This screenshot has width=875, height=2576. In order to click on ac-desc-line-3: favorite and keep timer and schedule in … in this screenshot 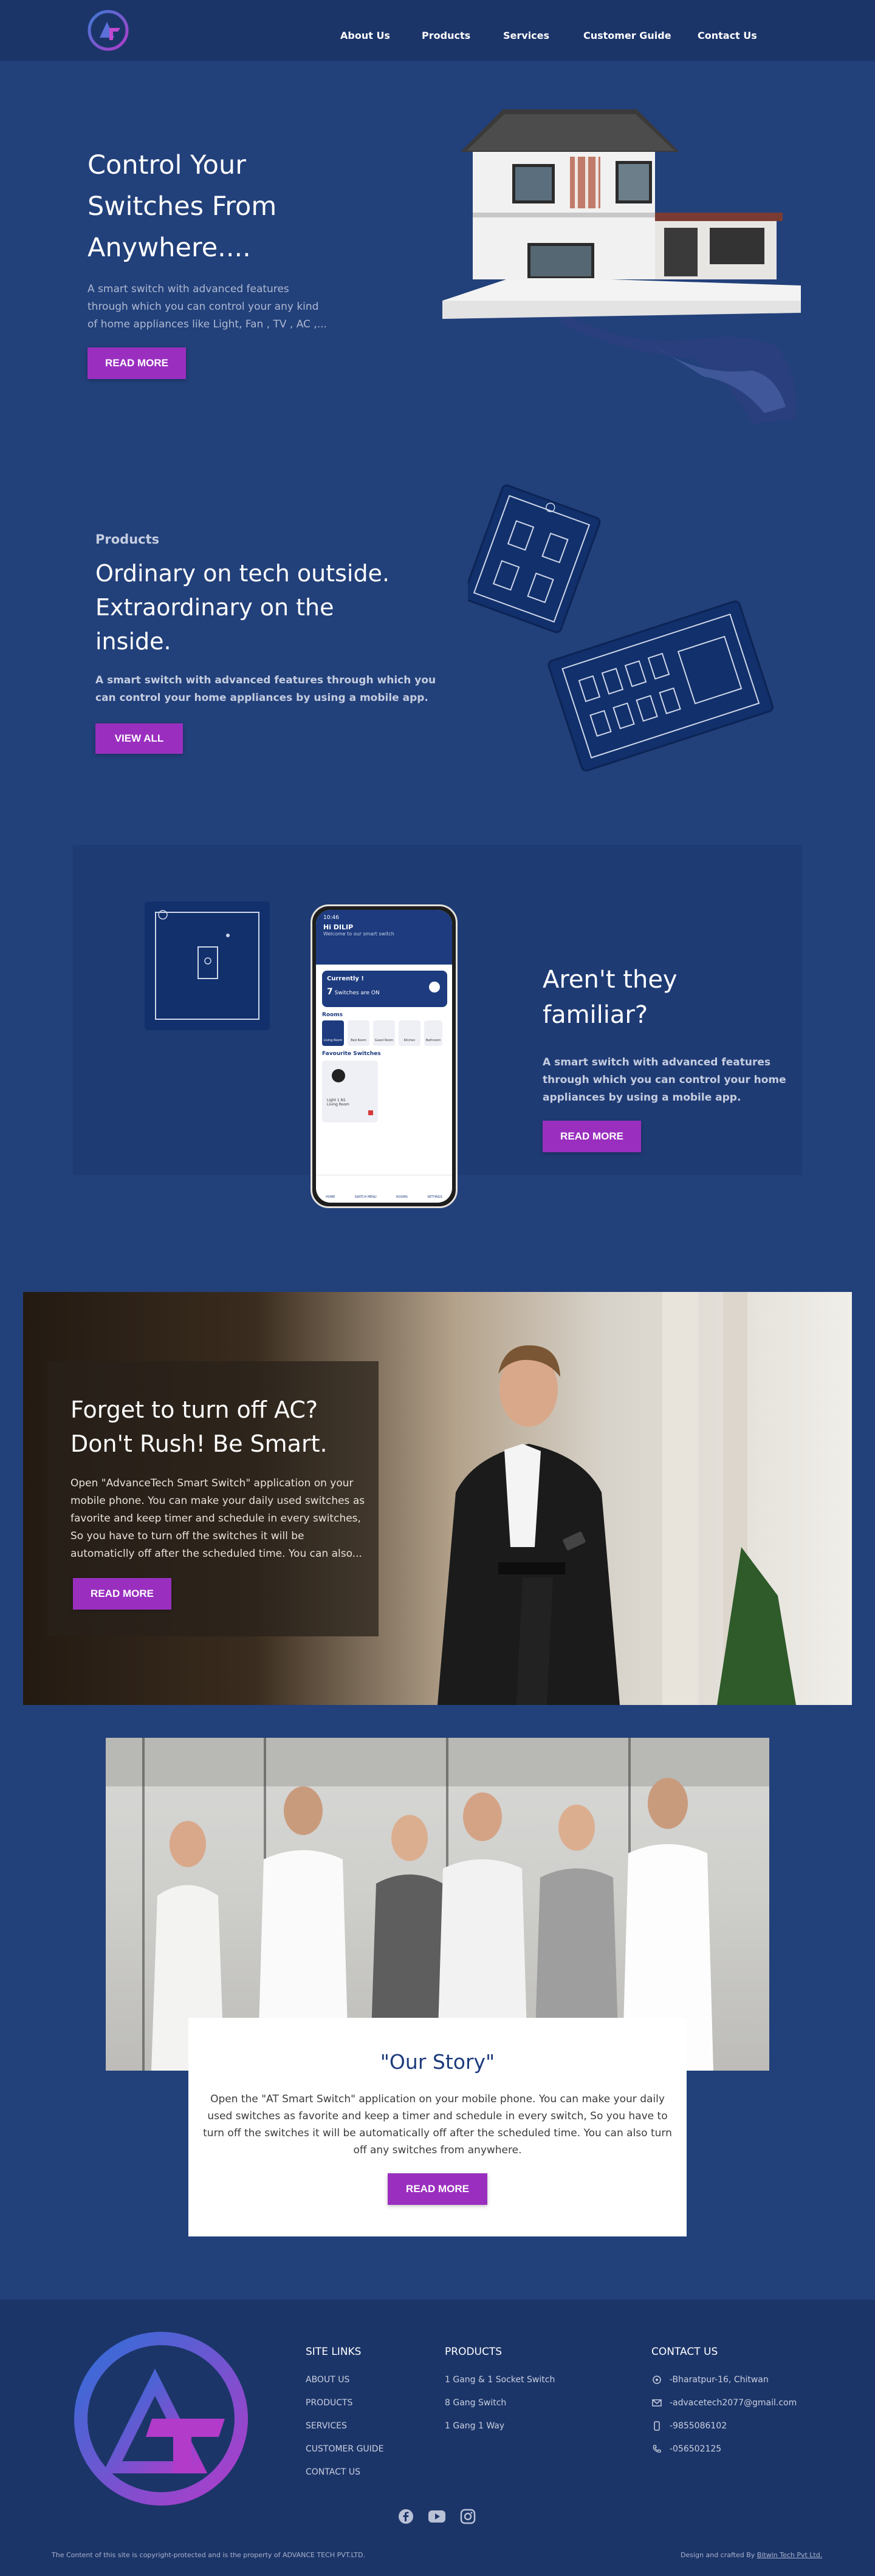, I will do `click(215, 1518)`.